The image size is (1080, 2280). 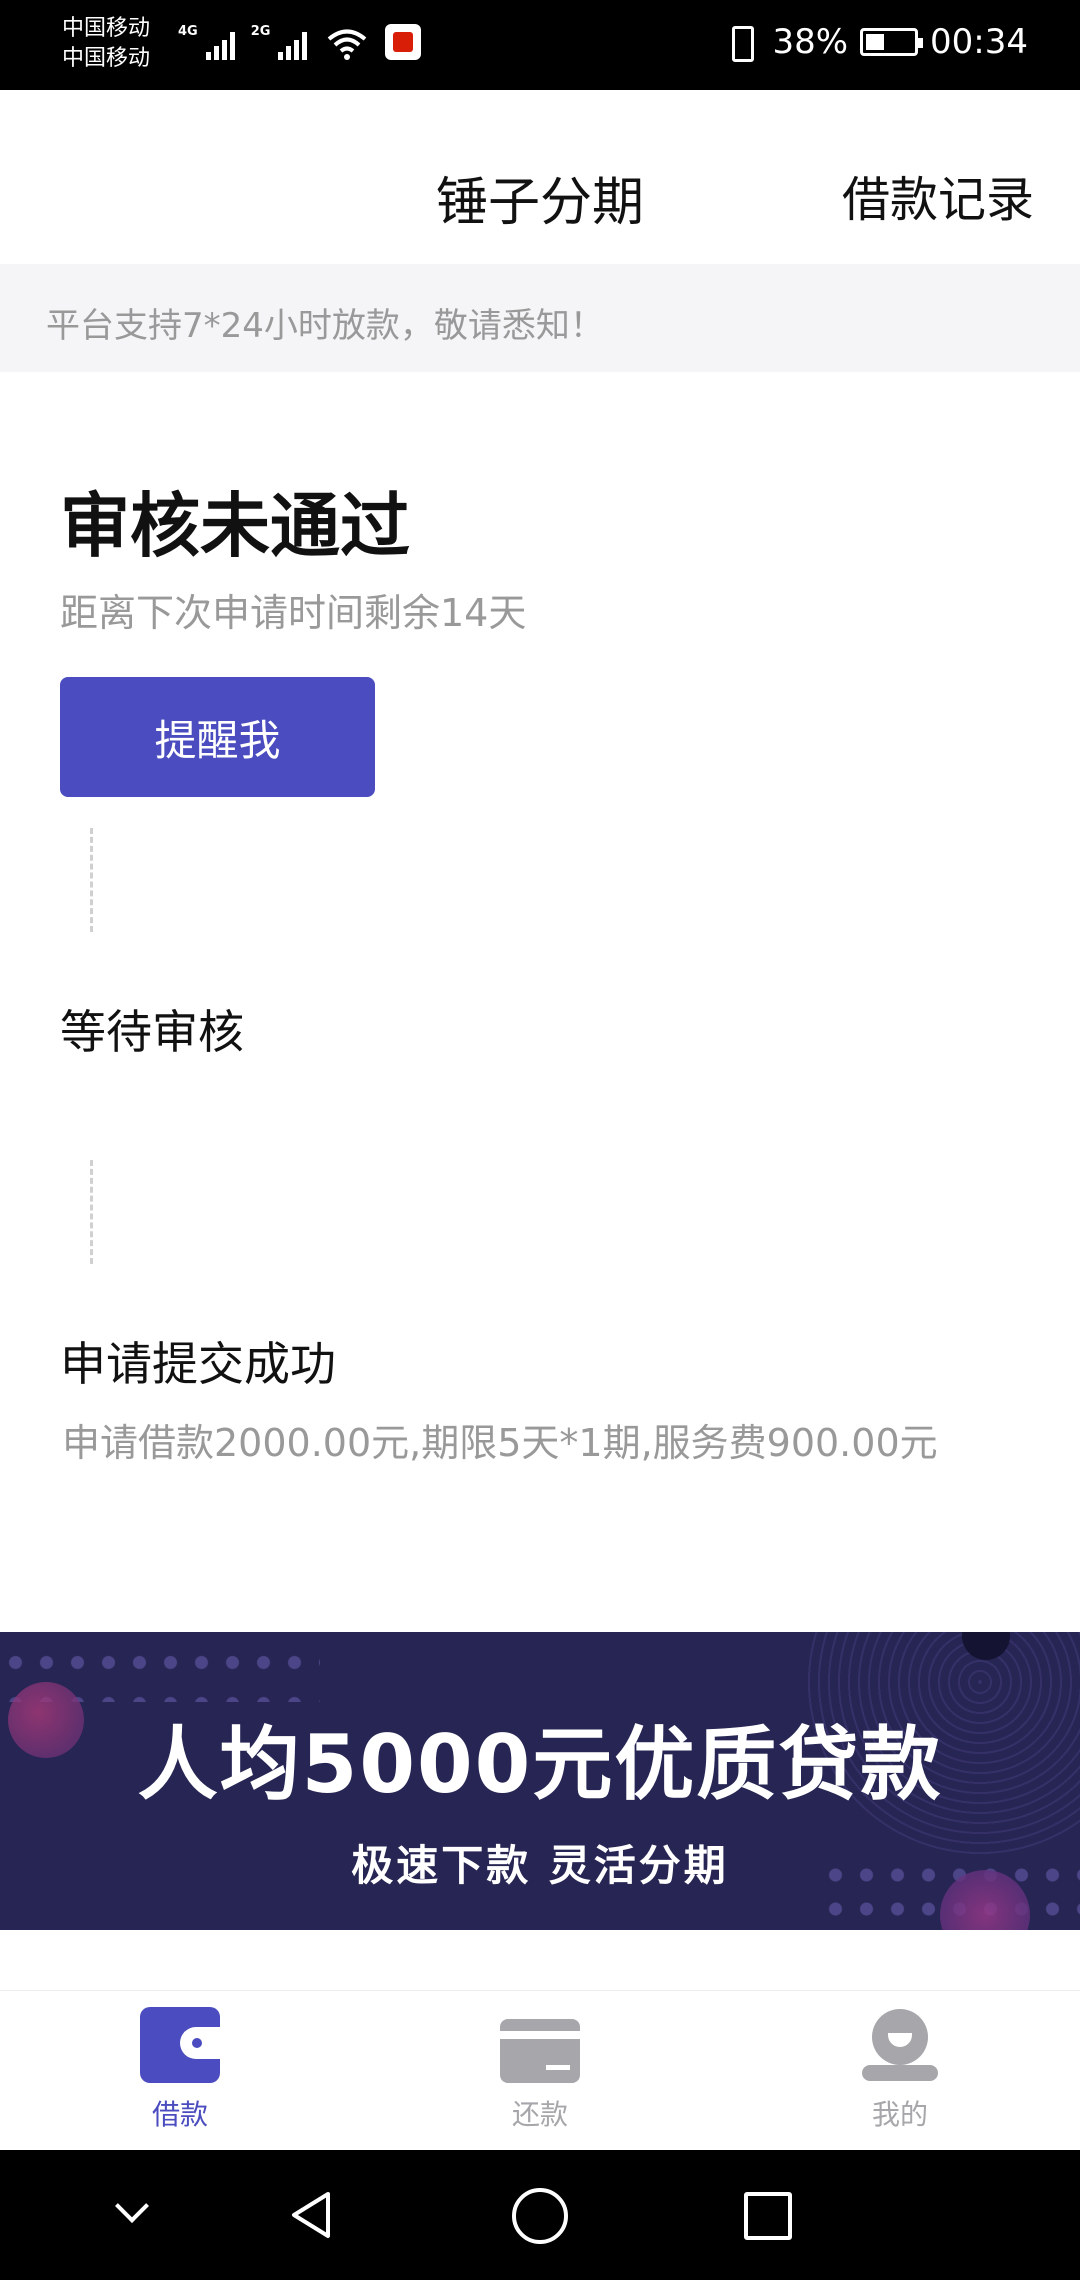 I want to click on user-icon, so click(x=900, y=2037).